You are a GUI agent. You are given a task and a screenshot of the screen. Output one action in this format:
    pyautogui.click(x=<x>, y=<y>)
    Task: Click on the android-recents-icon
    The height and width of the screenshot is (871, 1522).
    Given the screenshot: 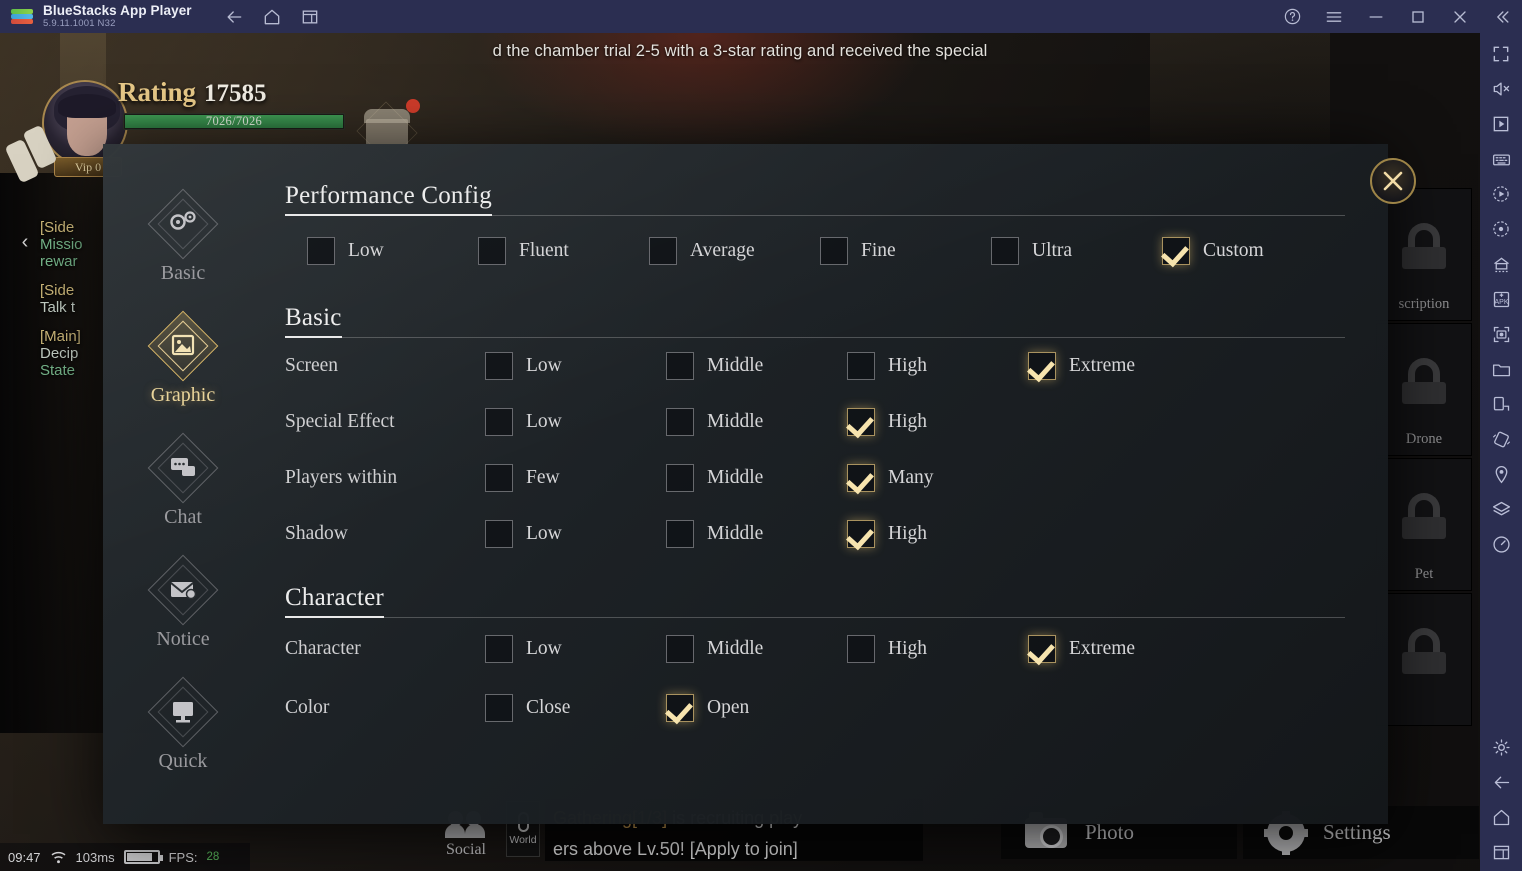 What is the action you would take?
    pyautogui.click(x=1501, y=852)
    